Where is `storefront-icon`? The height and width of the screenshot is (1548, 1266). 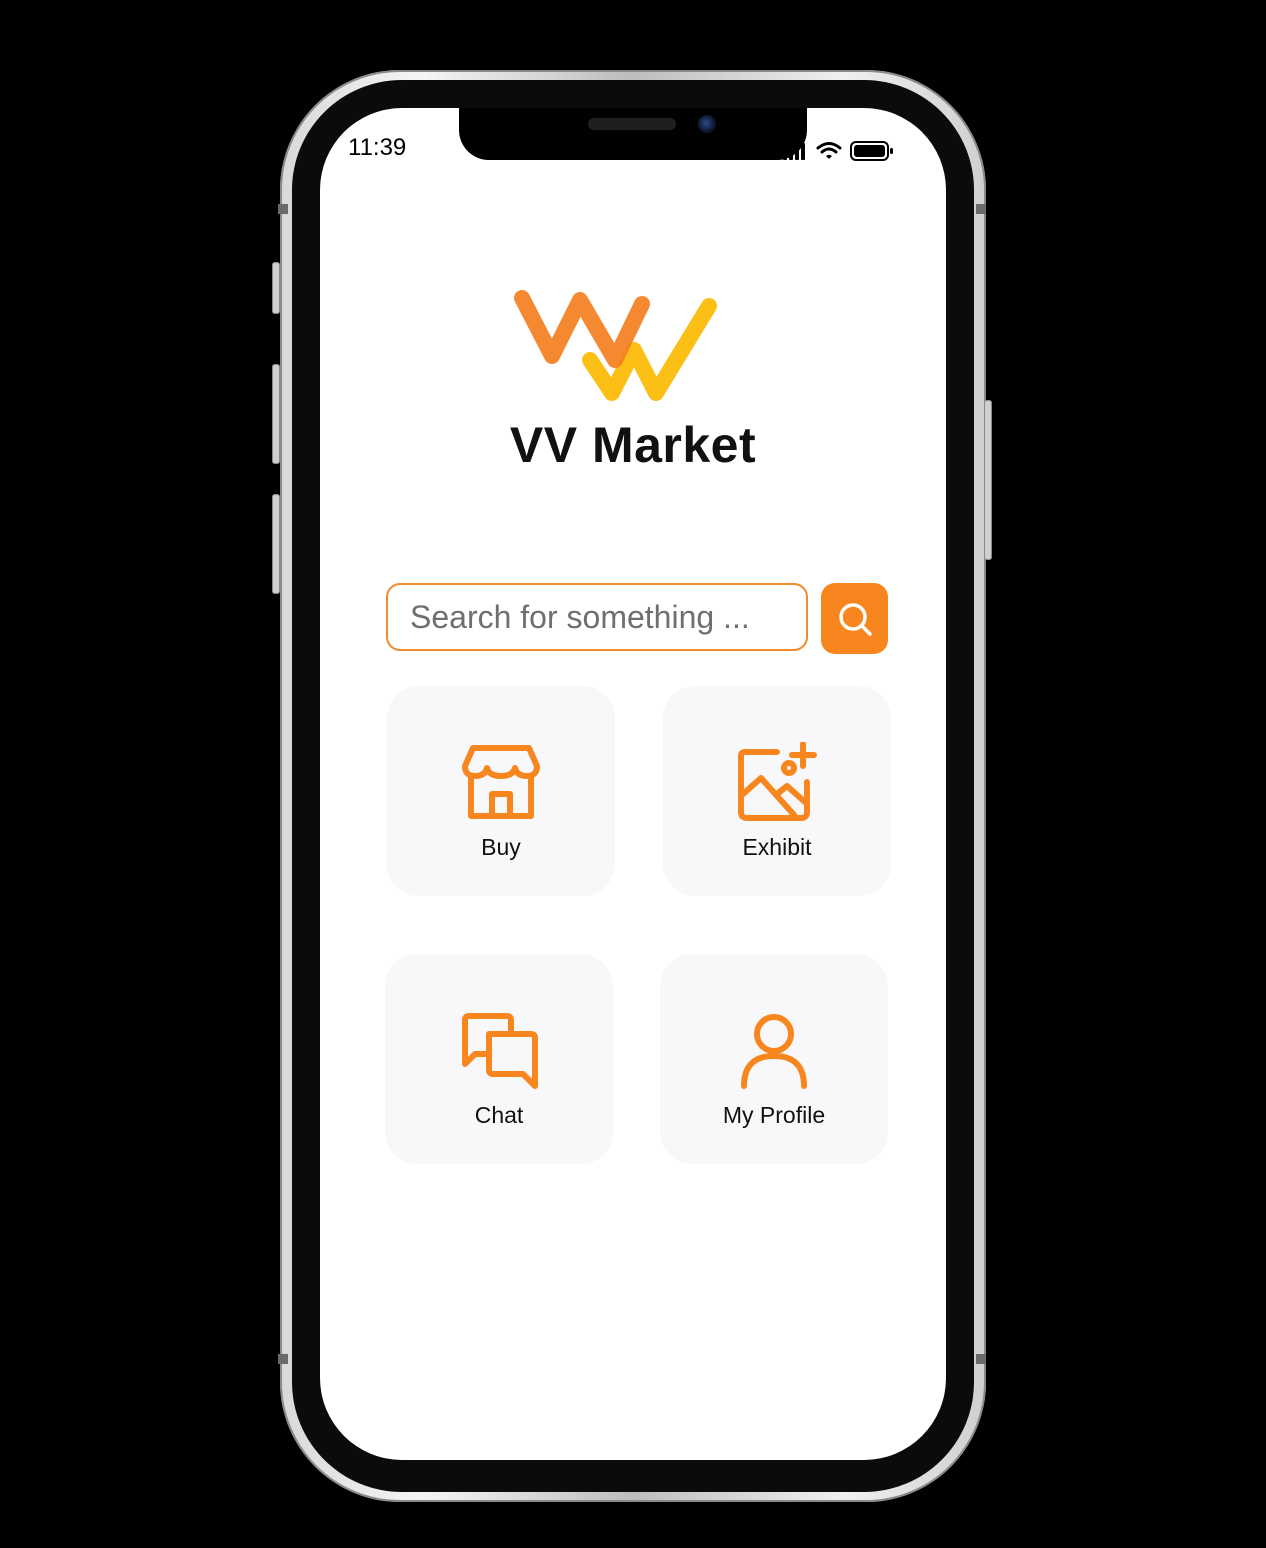
storefront-icon is located at coordinates (501, 782).